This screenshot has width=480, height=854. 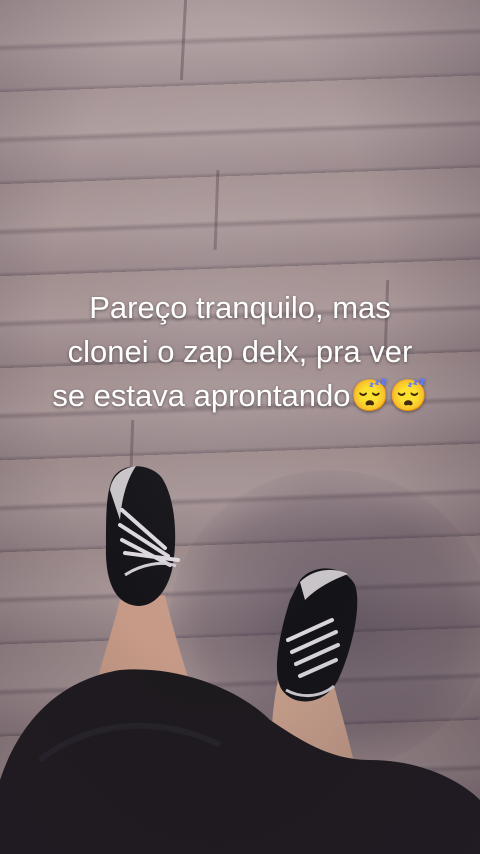 What do you see at coordinates (240, 307) in the screenshot?
I see `caption-line-1: Pareço tranquilo, mas` at bounding box center [240, 307].